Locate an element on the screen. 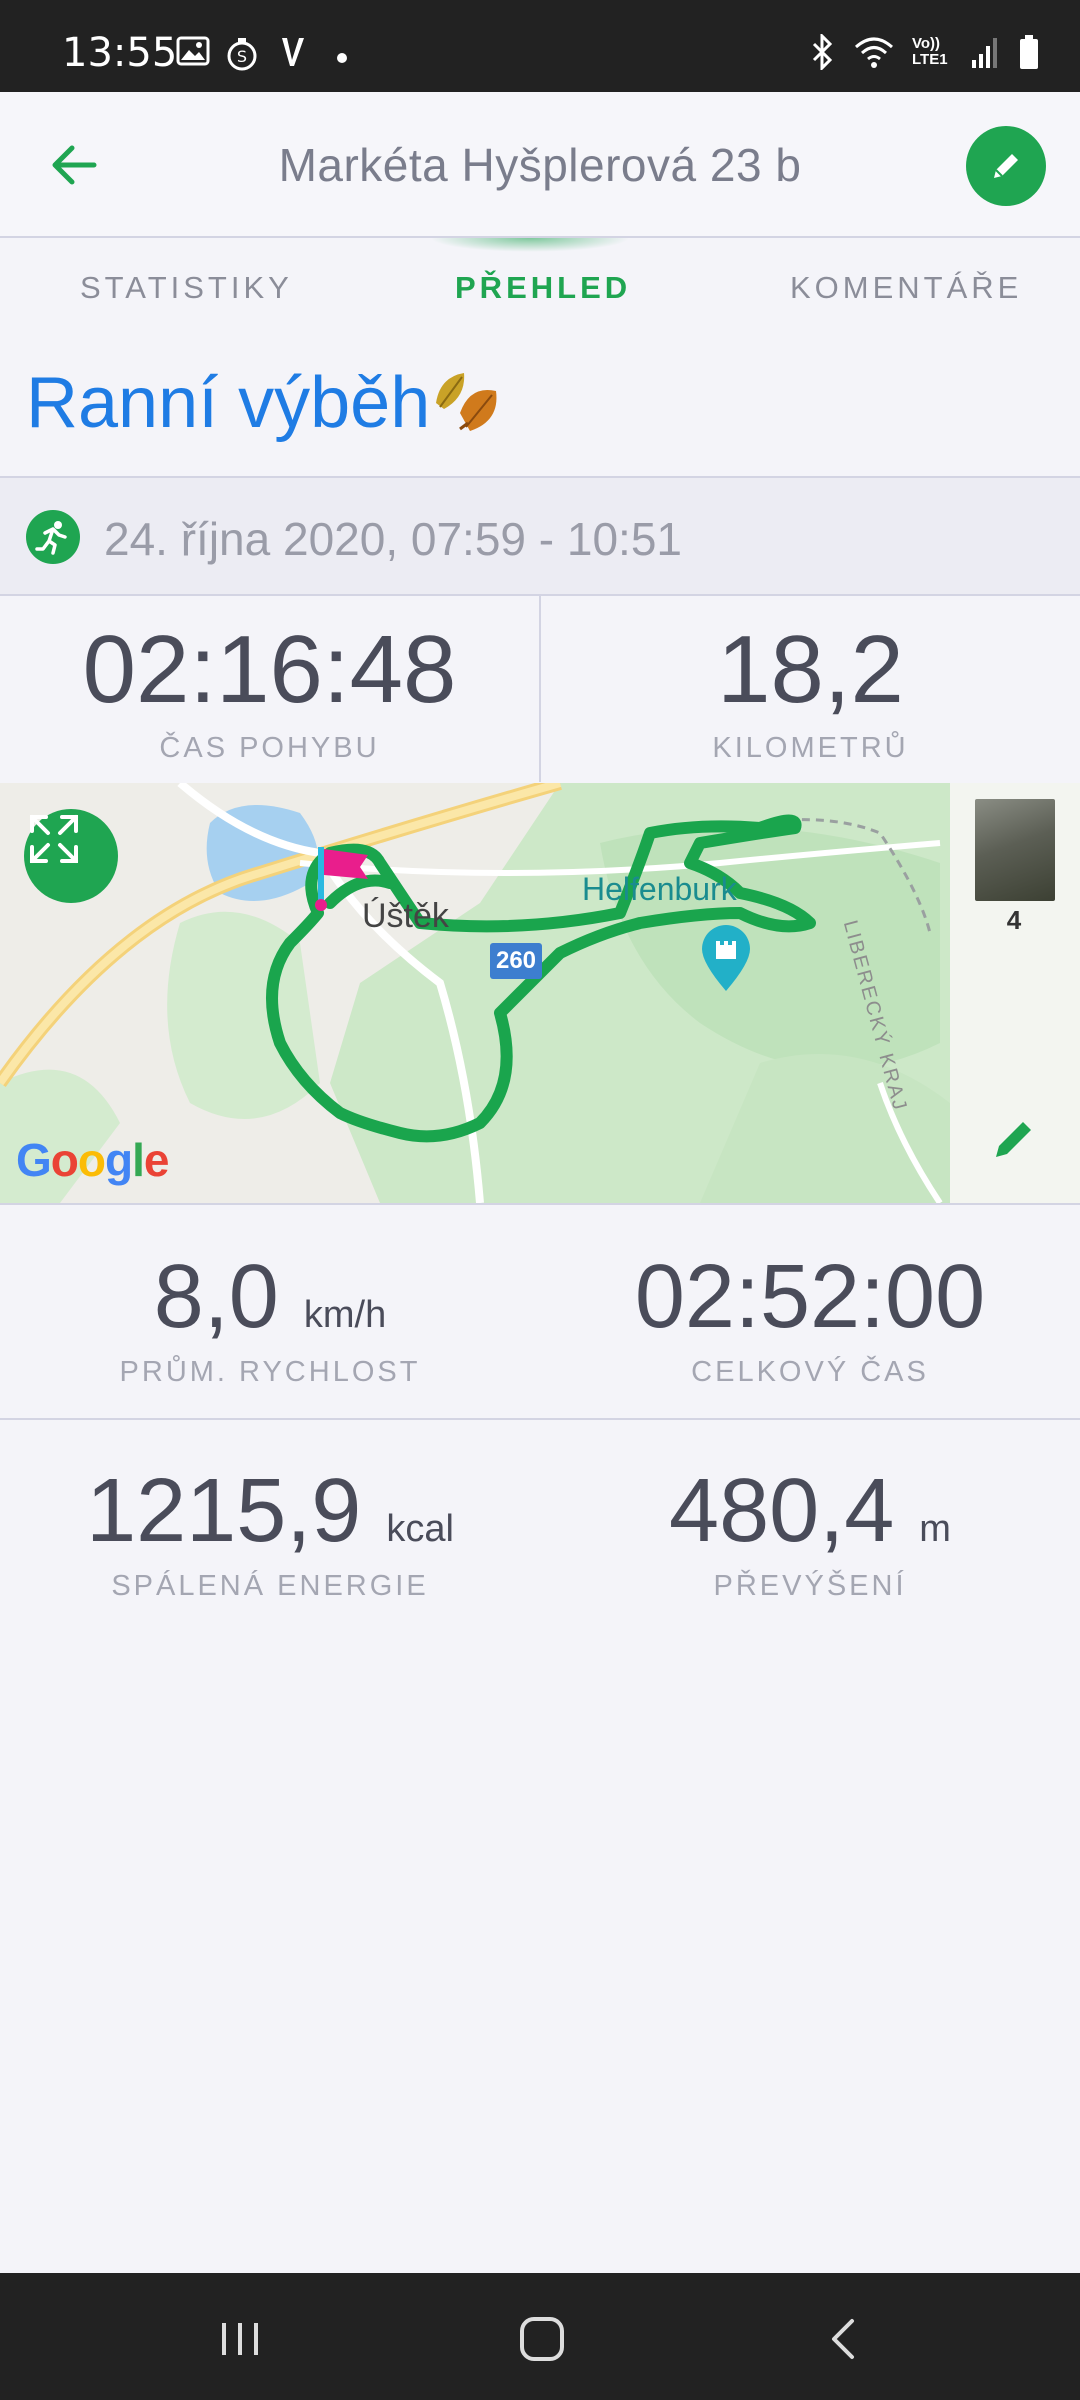  stat-unit: km/h is located at coordinates (345, 1315).